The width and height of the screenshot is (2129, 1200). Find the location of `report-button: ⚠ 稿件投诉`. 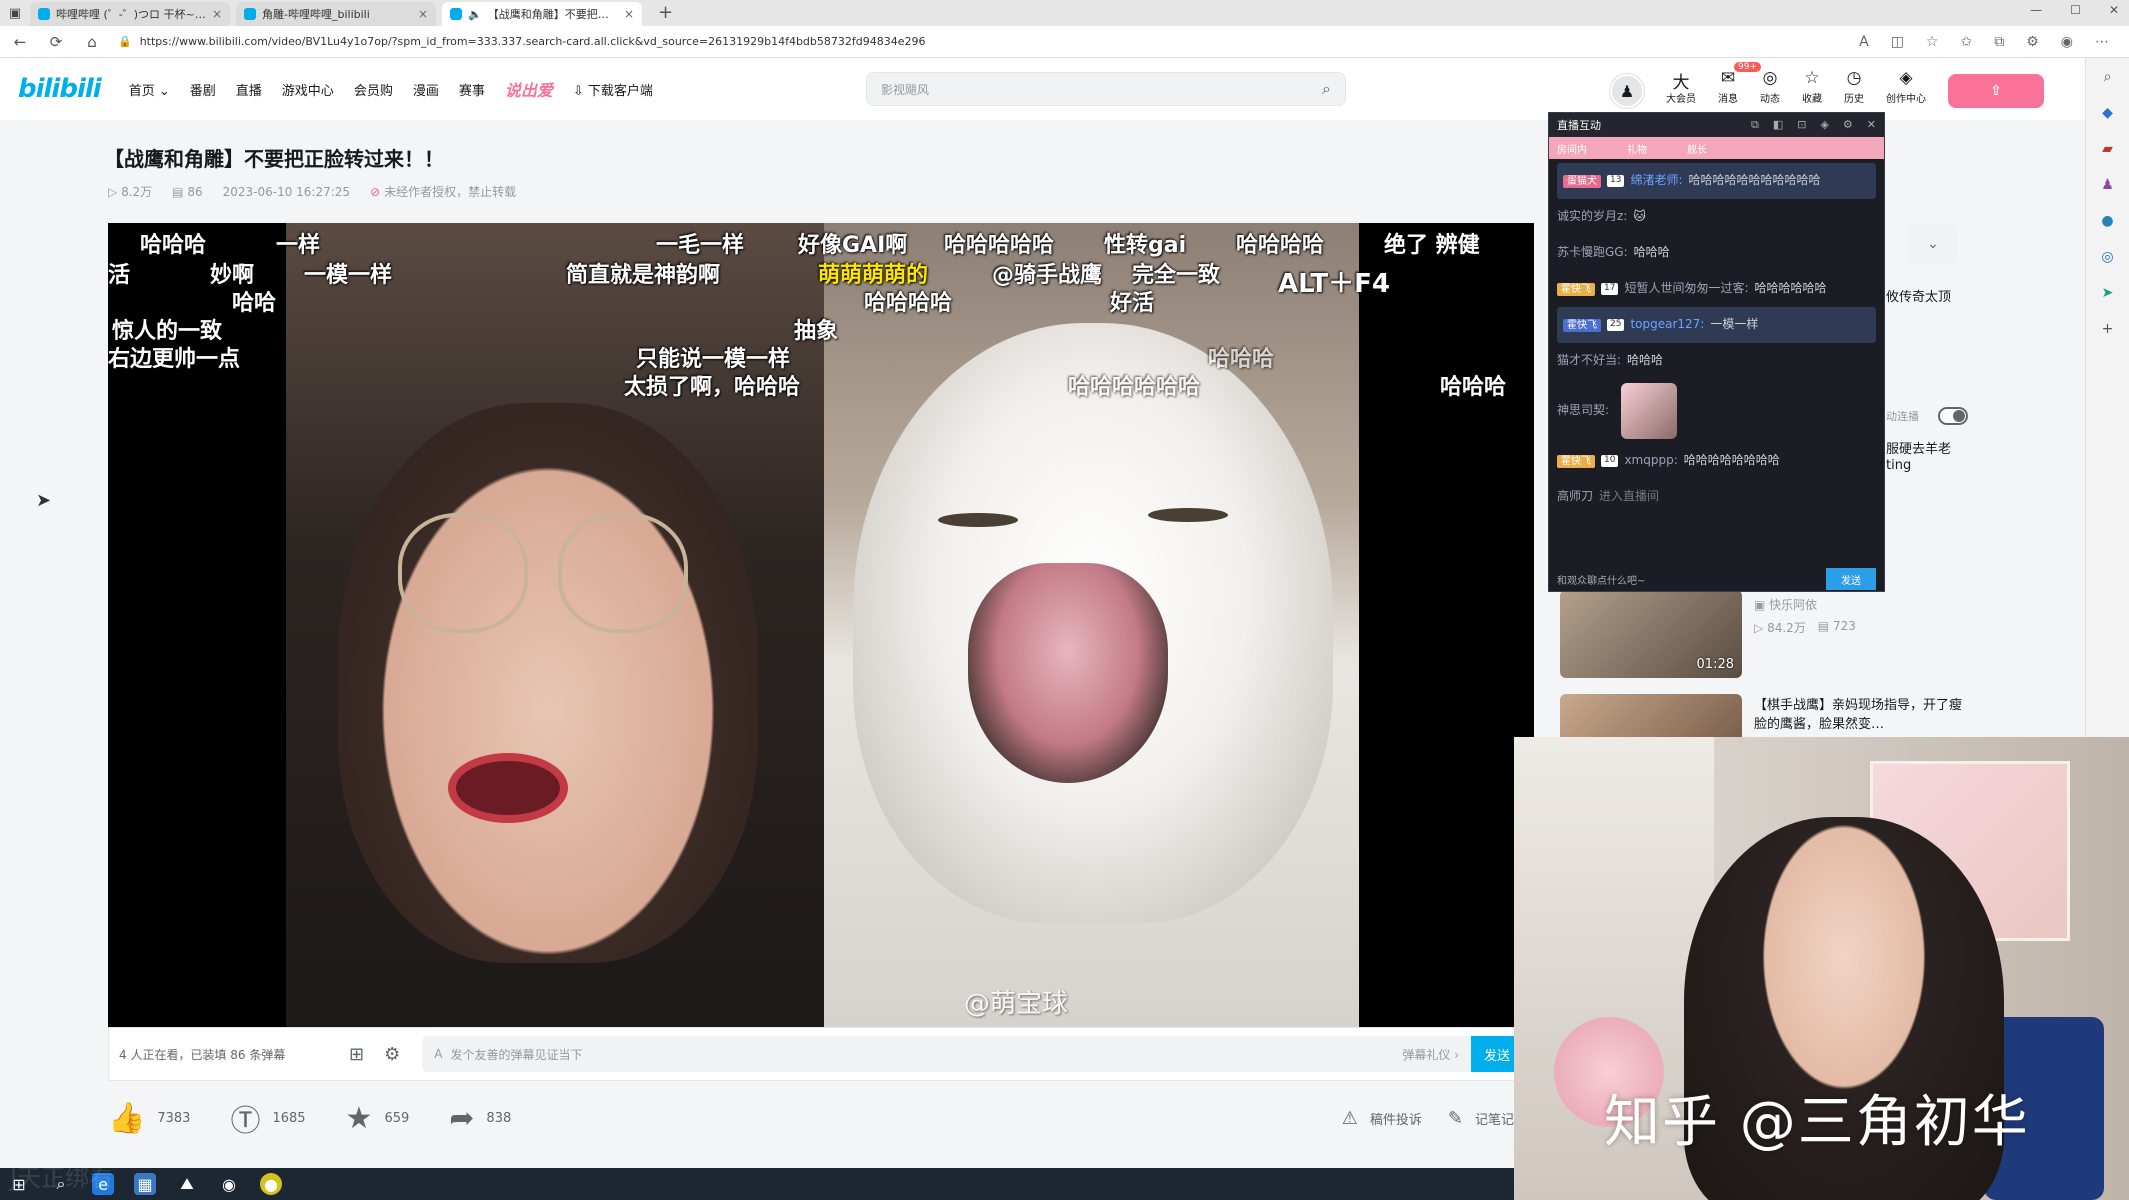

report-button: ⚠ 稿件投诉 is located at coordinates (1382, 1118).